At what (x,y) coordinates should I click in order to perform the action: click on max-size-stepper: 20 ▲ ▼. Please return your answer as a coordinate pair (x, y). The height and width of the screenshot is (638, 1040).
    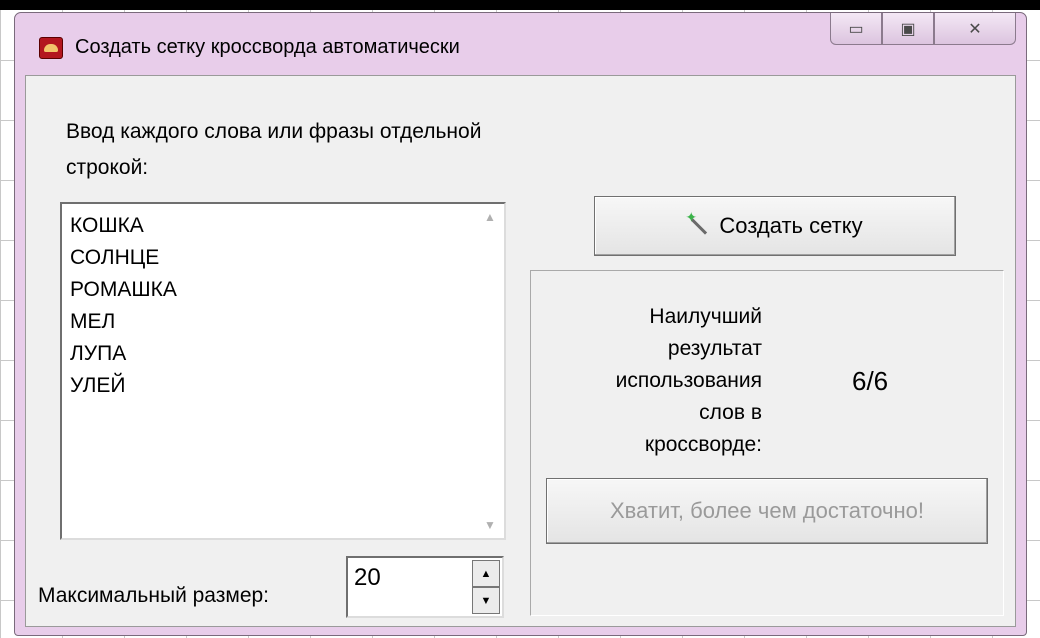
    Looking at the image, I should click on (425, 587).